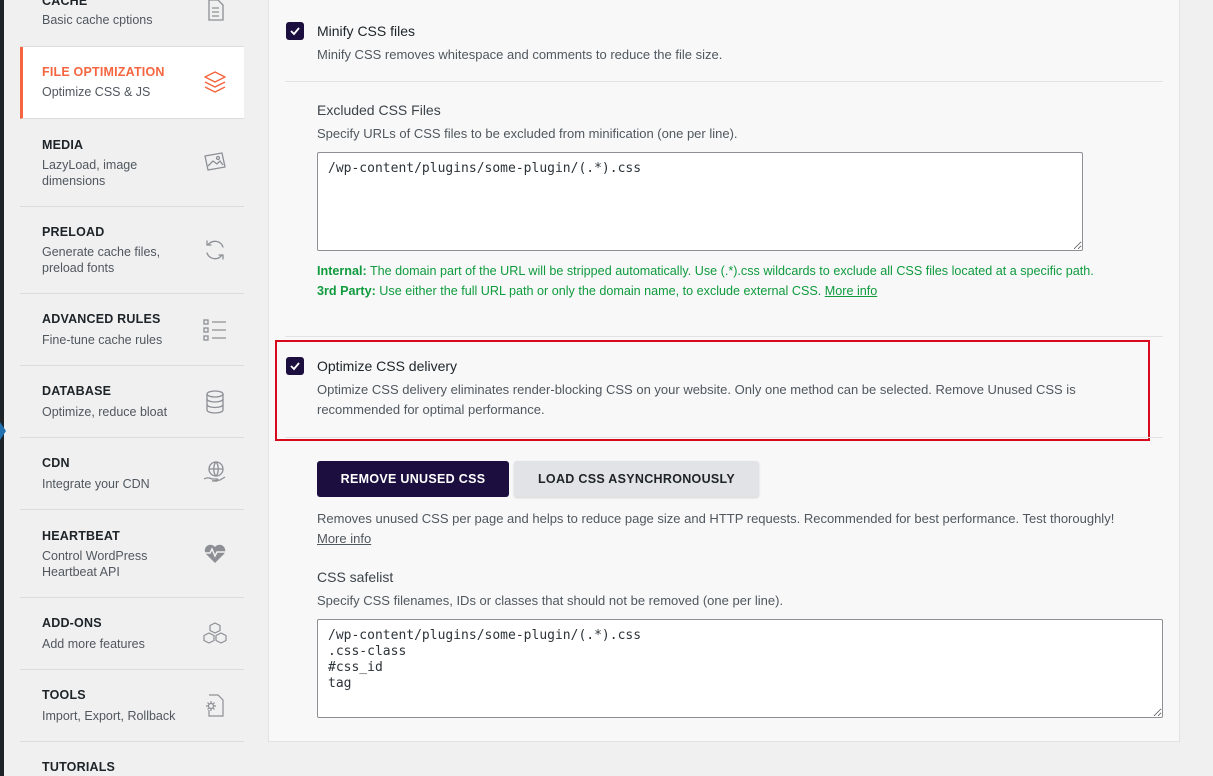 This screenshot has width=1213, height=776. I want to click on database-icon, so click(215, 402).